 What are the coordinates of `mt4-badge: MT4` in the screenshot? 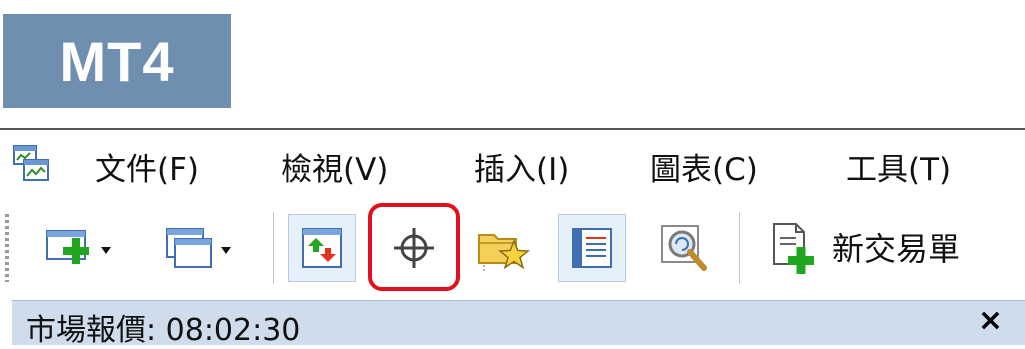 It's located at (117, 61).